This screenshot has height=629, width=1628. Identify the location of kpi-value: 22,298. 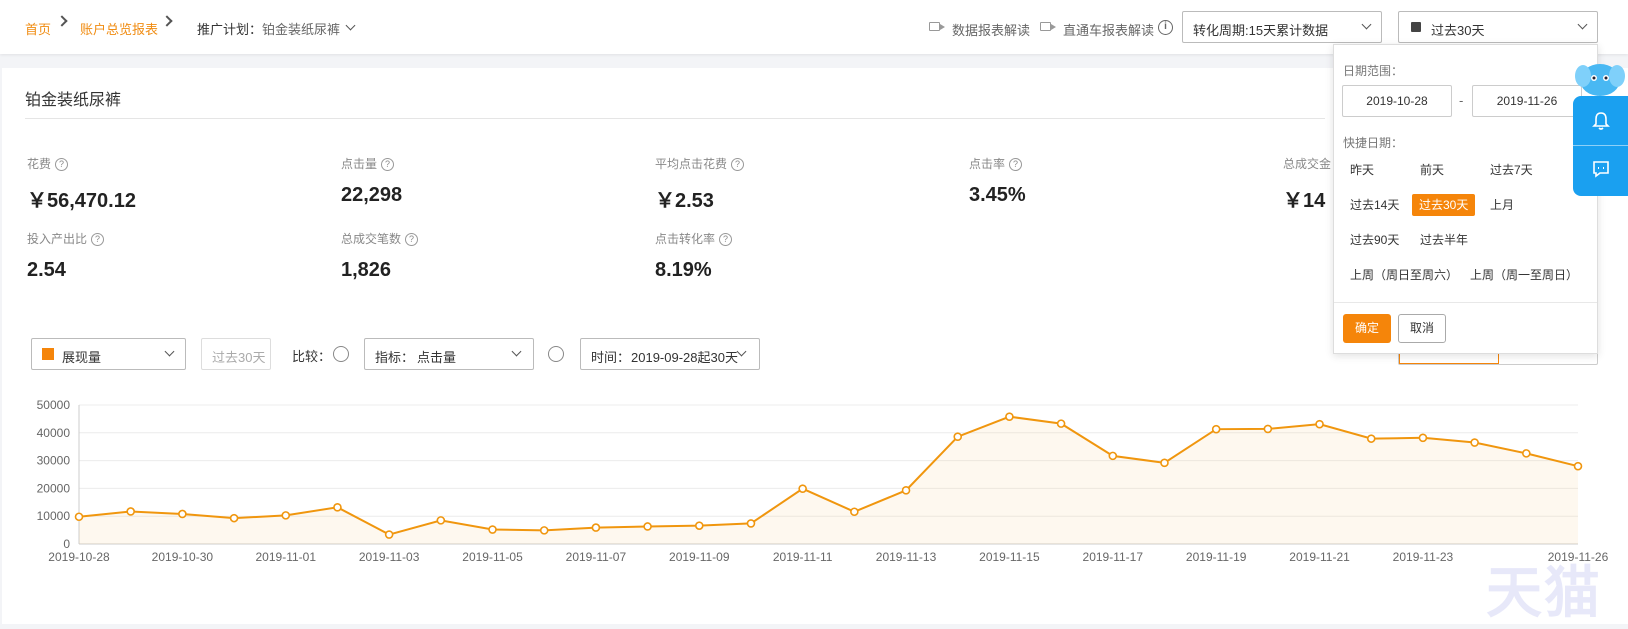
(372, 195).